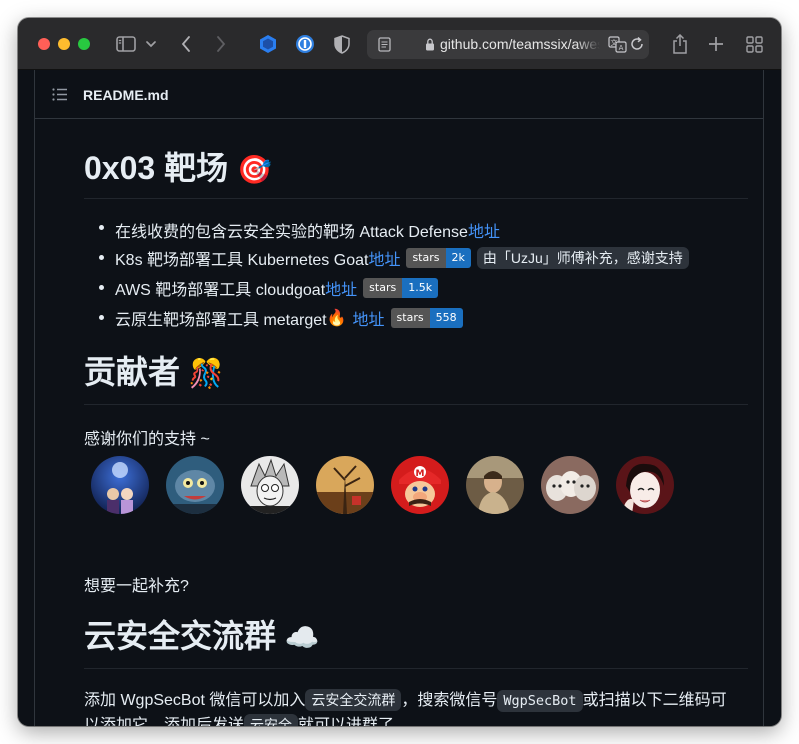 The height and width of the screenshot is (744, 799). I want to click on forward-arrow-icon, so click(221, 44).